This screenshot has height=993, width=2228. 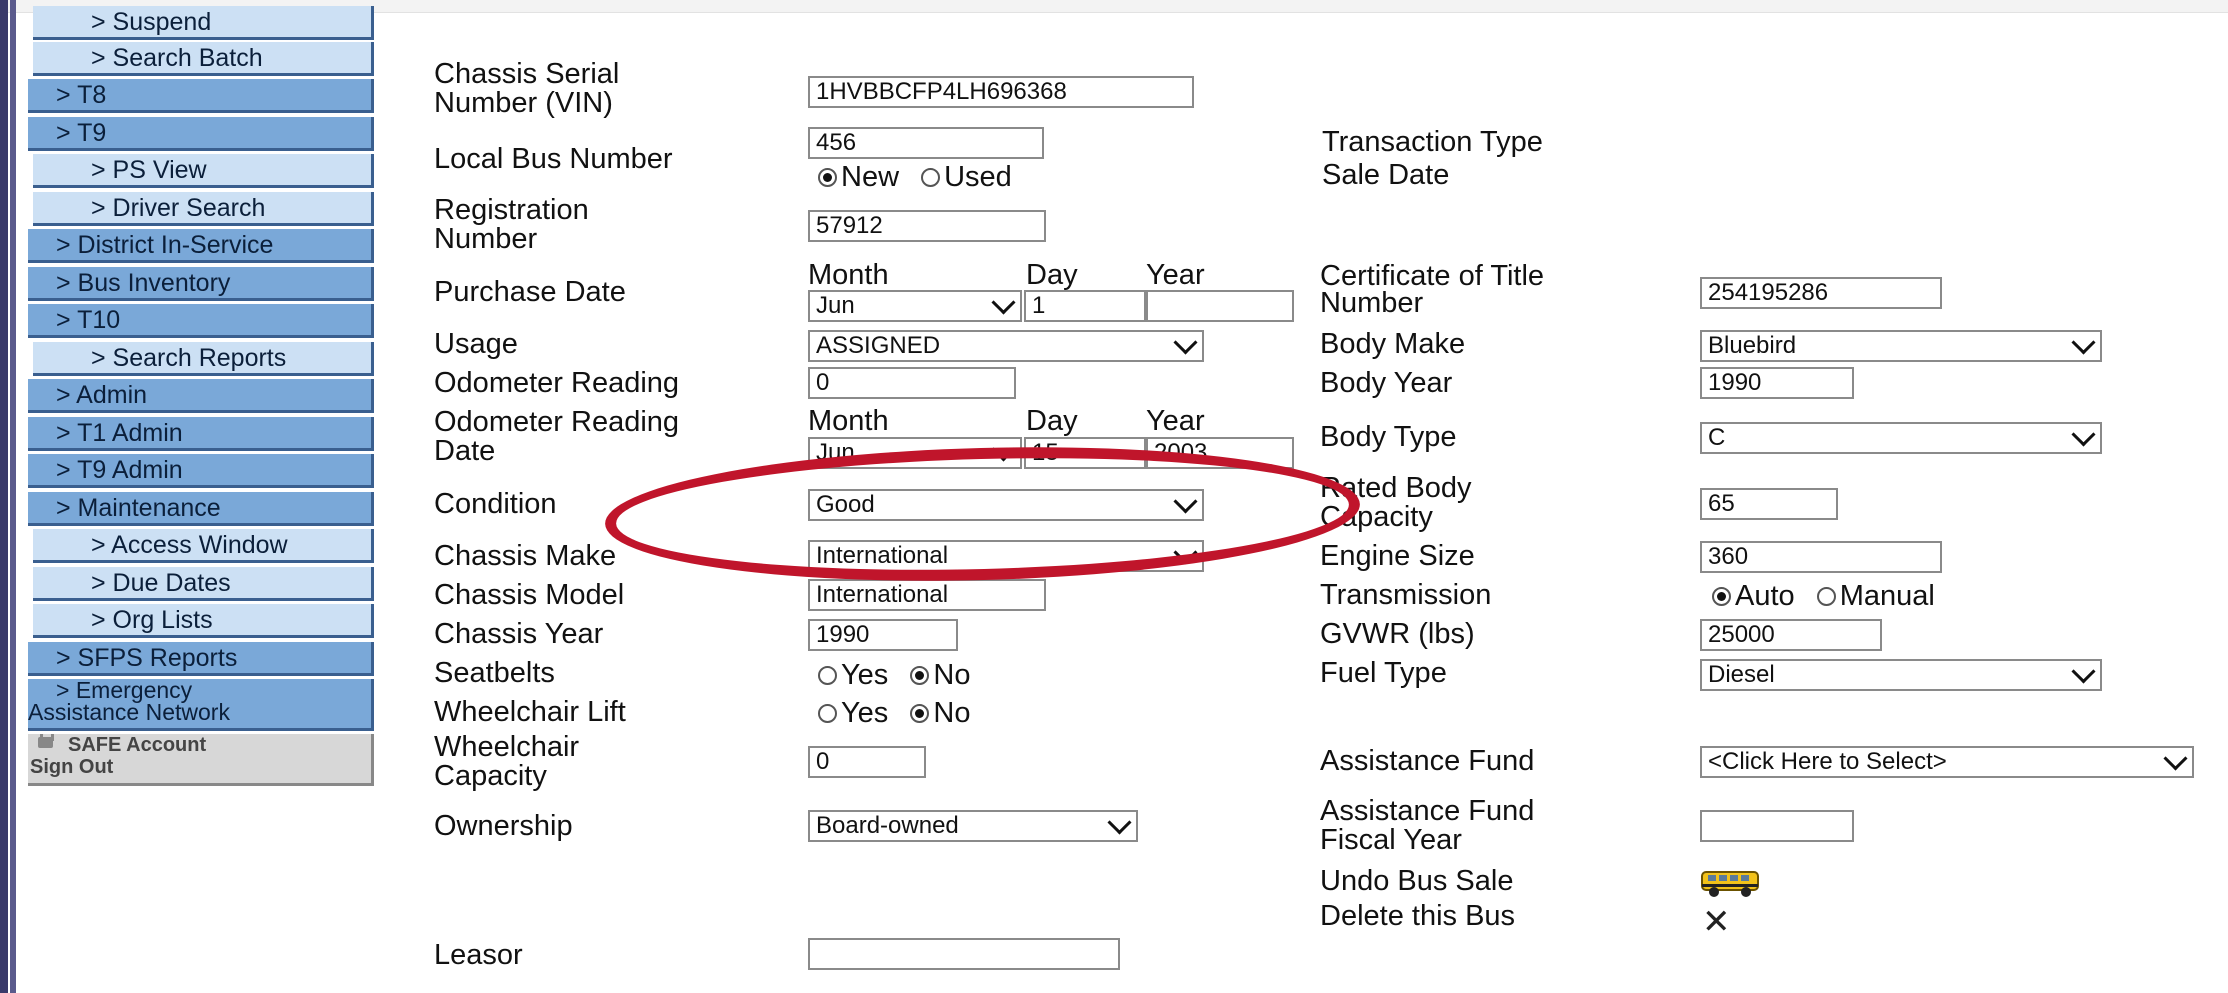 I want to click on usage-label: Usage, so click(x=476, y=344).